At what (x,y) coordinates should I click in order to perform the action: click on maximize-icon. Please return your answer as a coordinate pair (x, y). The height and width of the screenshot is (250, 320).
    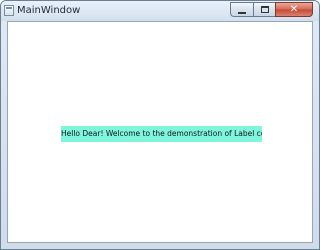
    Looking at the image, I should click on (265, 9).